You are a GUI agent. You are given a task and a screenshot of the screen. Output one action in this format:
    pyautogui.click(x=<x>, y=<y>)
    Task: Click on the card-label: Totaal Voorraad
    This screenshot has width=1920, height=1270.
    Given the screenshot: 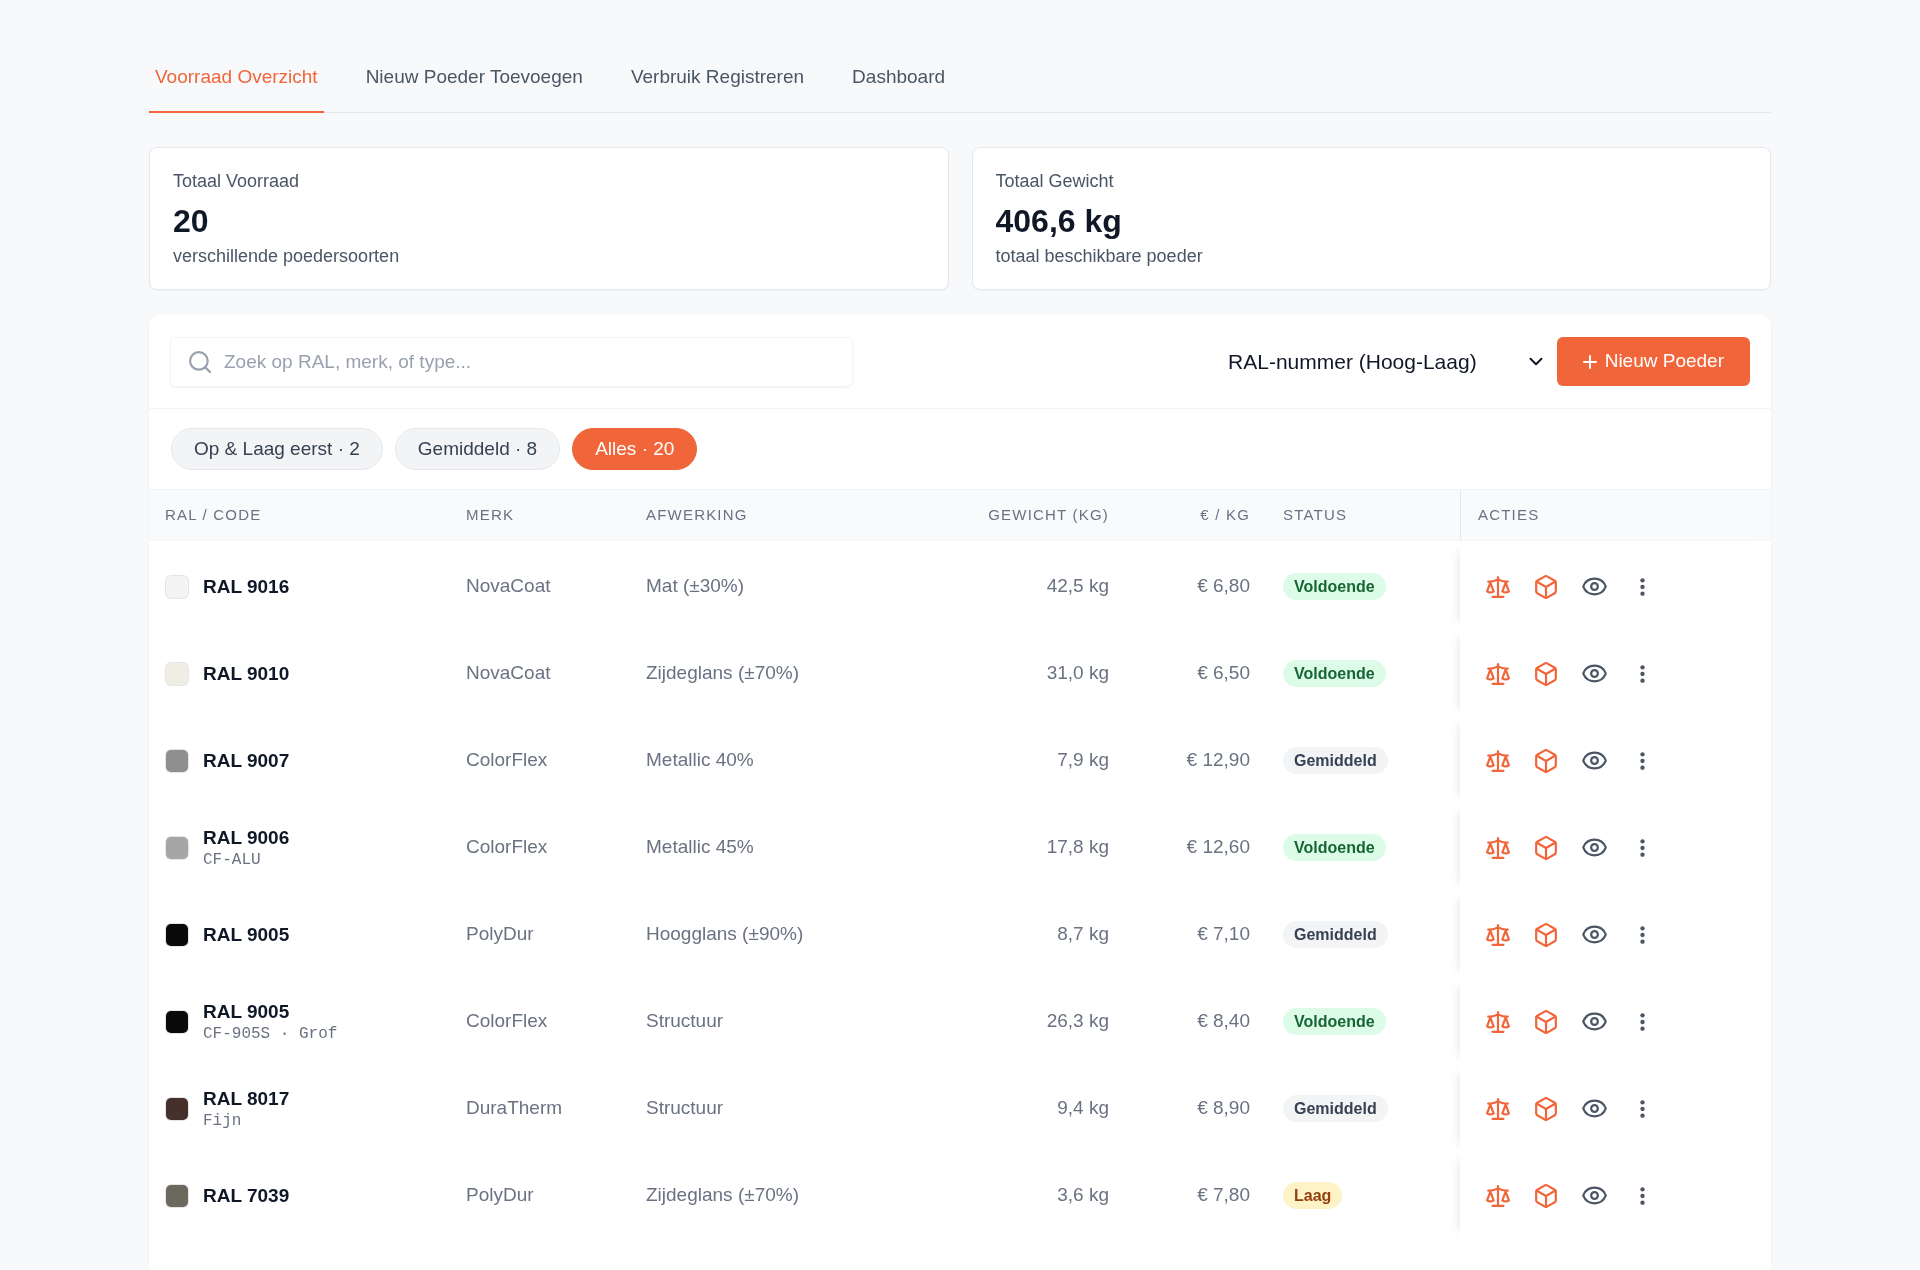 What is the action you would take?
    pyautogui.click(x=236, y=181)
    